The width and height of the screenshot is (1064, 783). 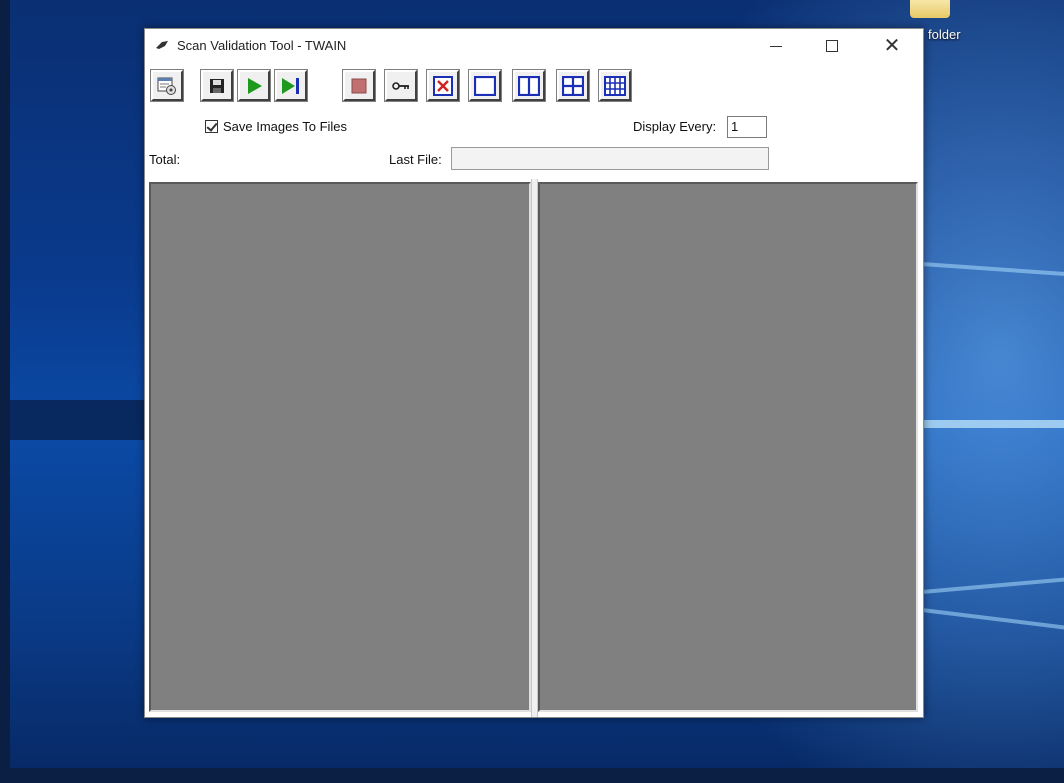 I want to click on desktop-edge, so click(x=5, y=391).